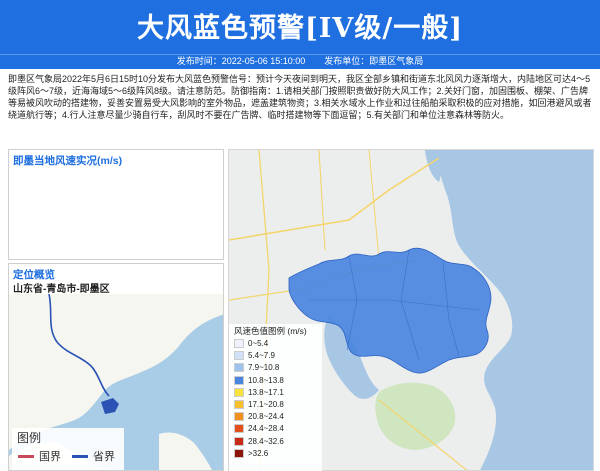 The width and height of the screenshot is (600, 471). What do you see at coordinates (266, 417) in the screenshot?
I see `wind-legend-label: 20.8~24.4` at bounding box center [266, 417].